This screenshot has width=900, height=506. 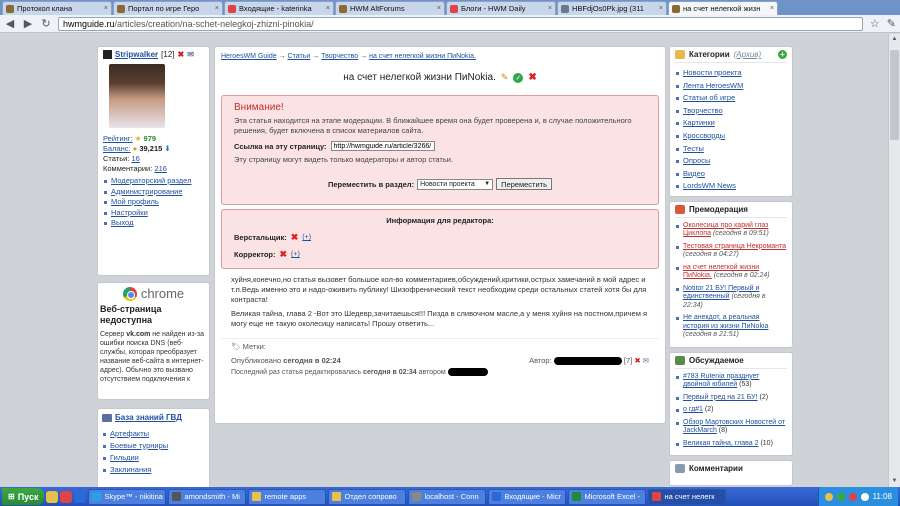 What do you see at coordinates (136, 54) in the screenshot?
I see `username-link: Stripwalker` at bounding box center [136, 54].